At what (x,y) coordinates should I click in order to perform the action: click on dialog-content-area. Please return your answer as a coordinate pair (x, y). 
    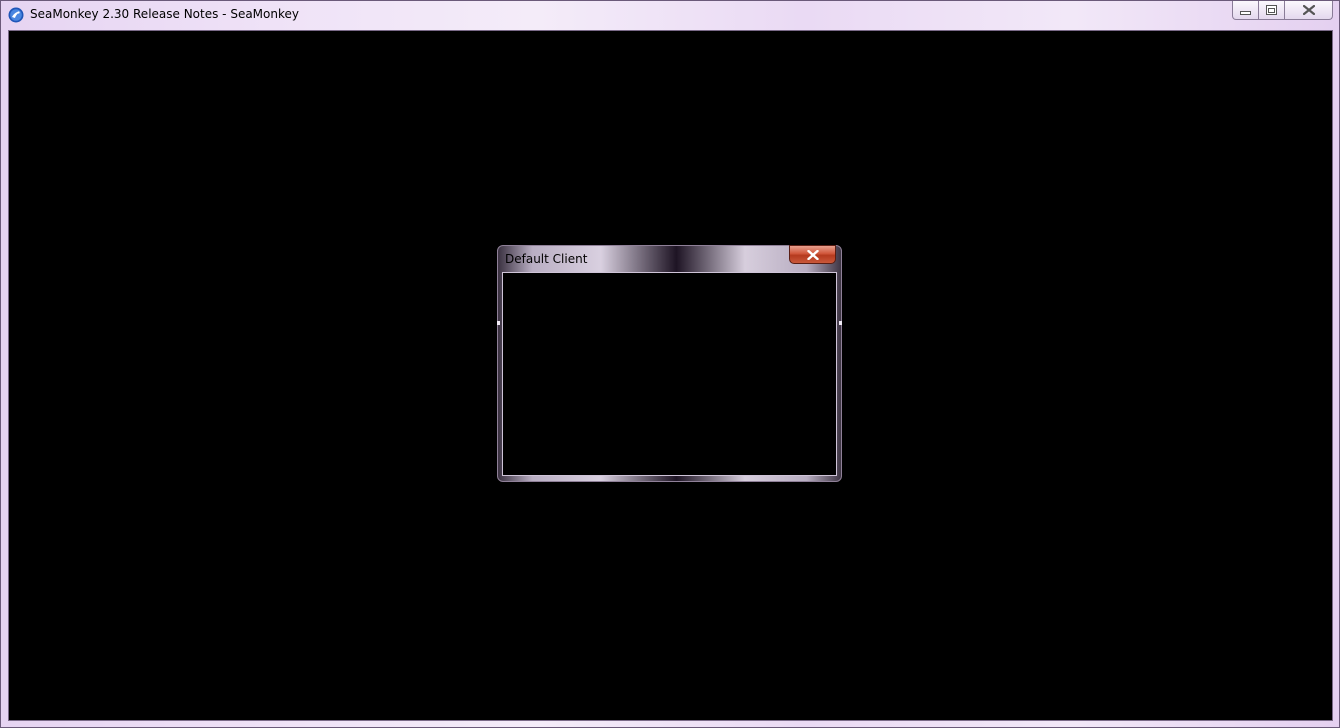
    Looking at the image, I should click on (669, 374).